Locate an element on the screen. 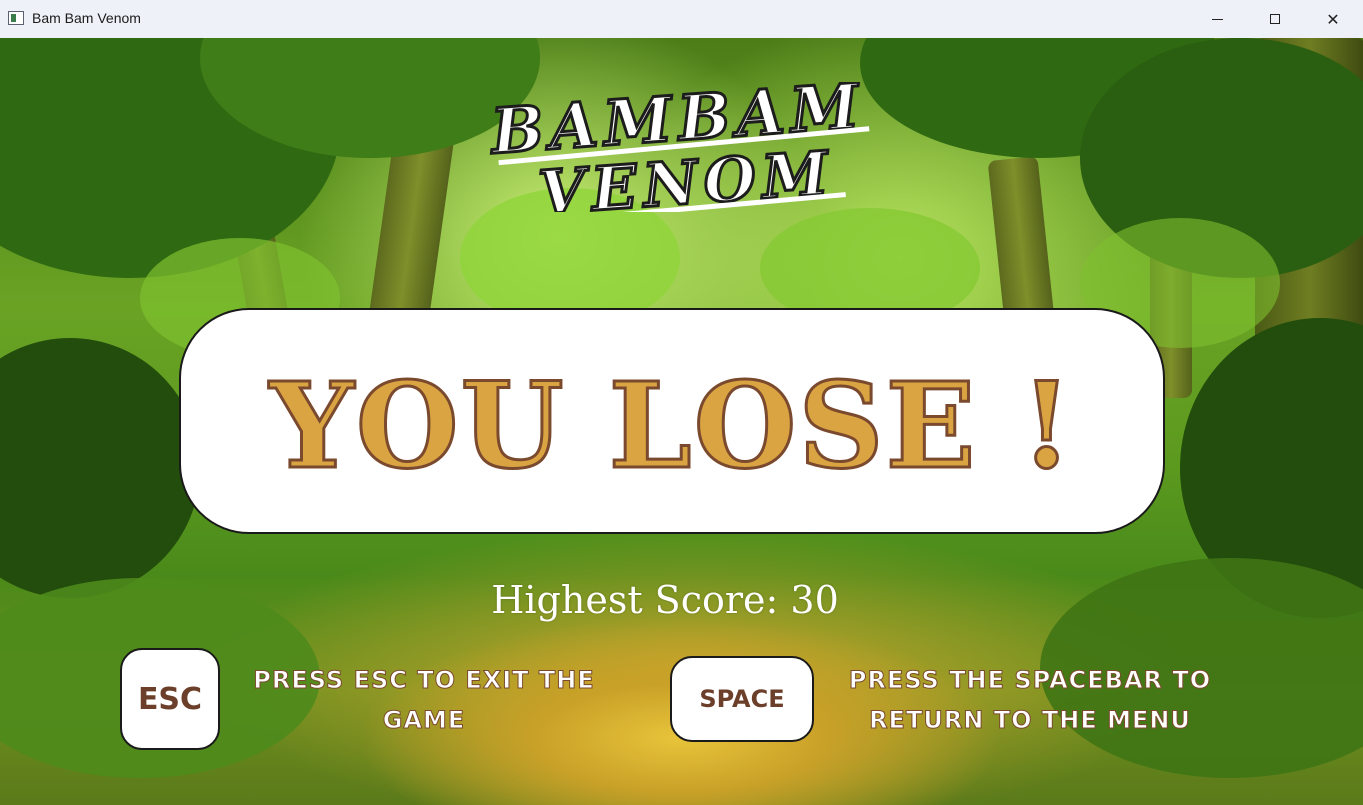 The width and height of the screenshot is (1363, 805). maximize-button is located at coordinates (1275, 19).